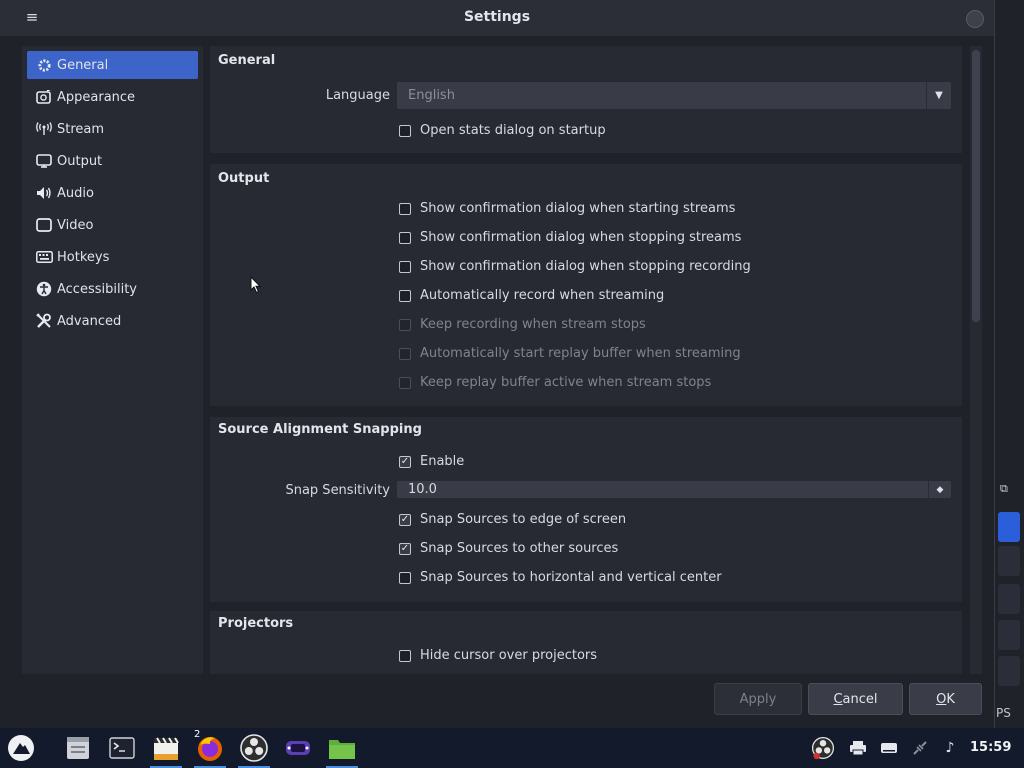 The image size is (1024, 768). I want to click on sidebar-item-accessibility: Accessibility, so click(112, 289).